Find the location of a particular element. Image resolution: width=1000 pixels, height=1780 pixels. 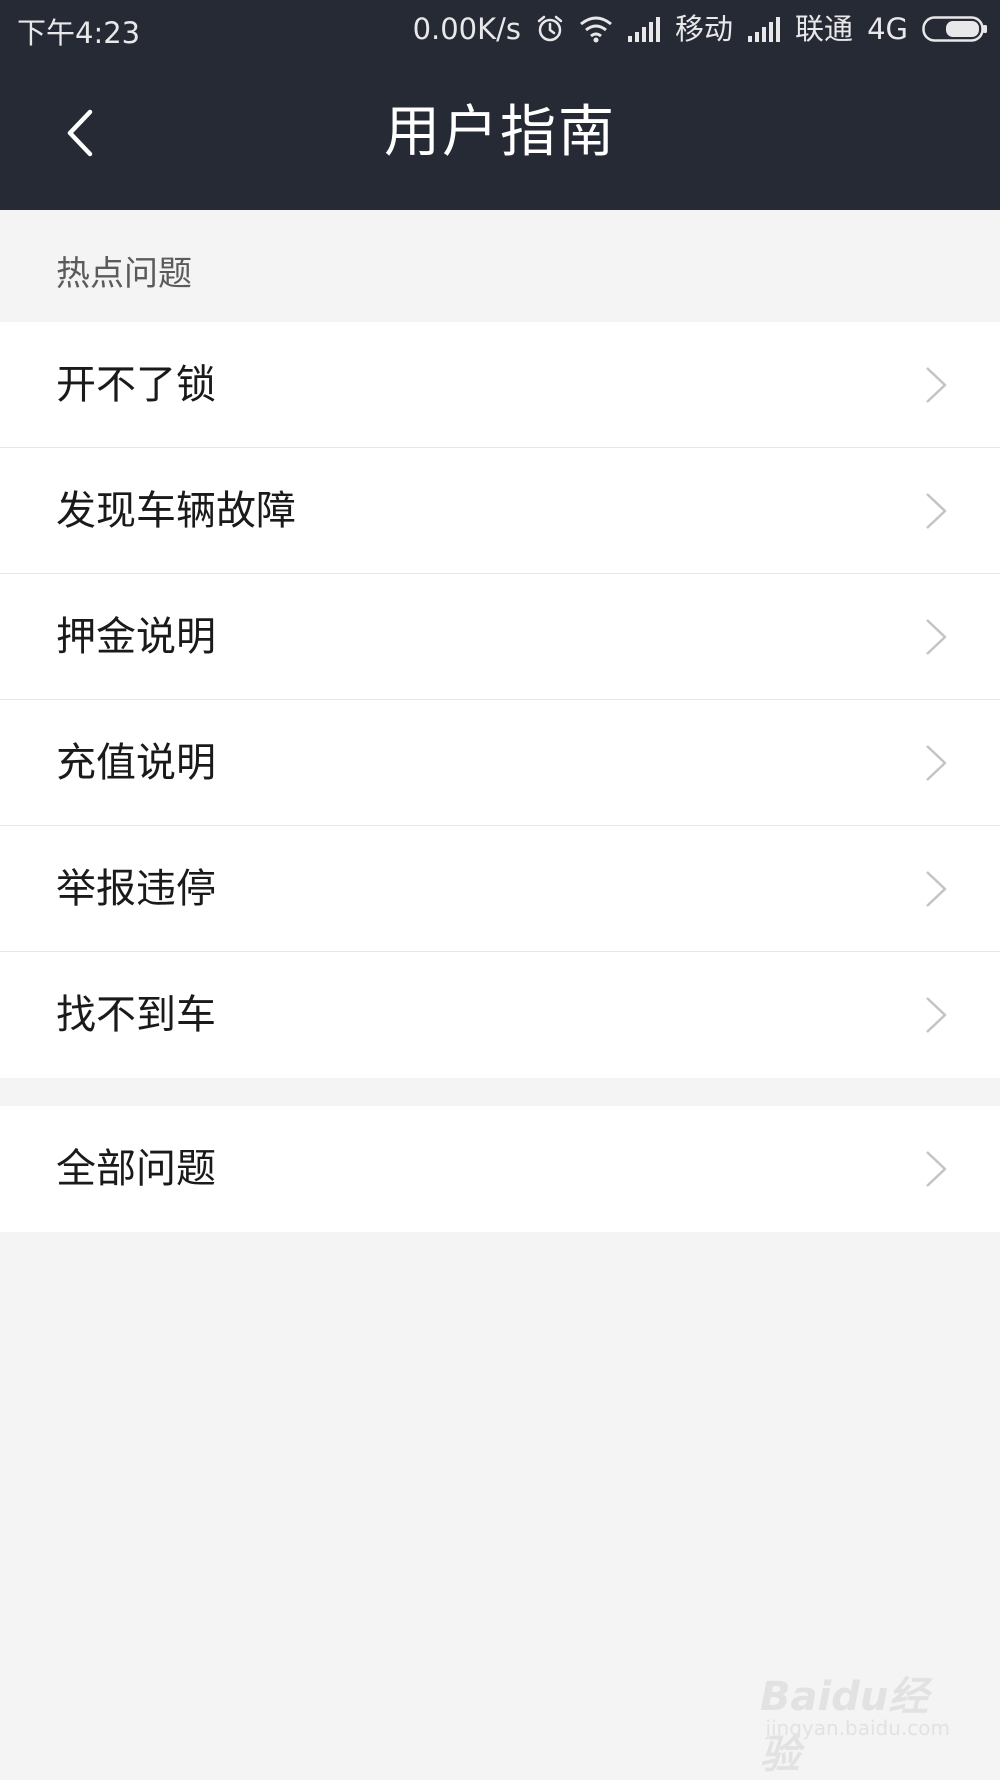

carrier-2: 联通 is located at coordinates (824, 29).